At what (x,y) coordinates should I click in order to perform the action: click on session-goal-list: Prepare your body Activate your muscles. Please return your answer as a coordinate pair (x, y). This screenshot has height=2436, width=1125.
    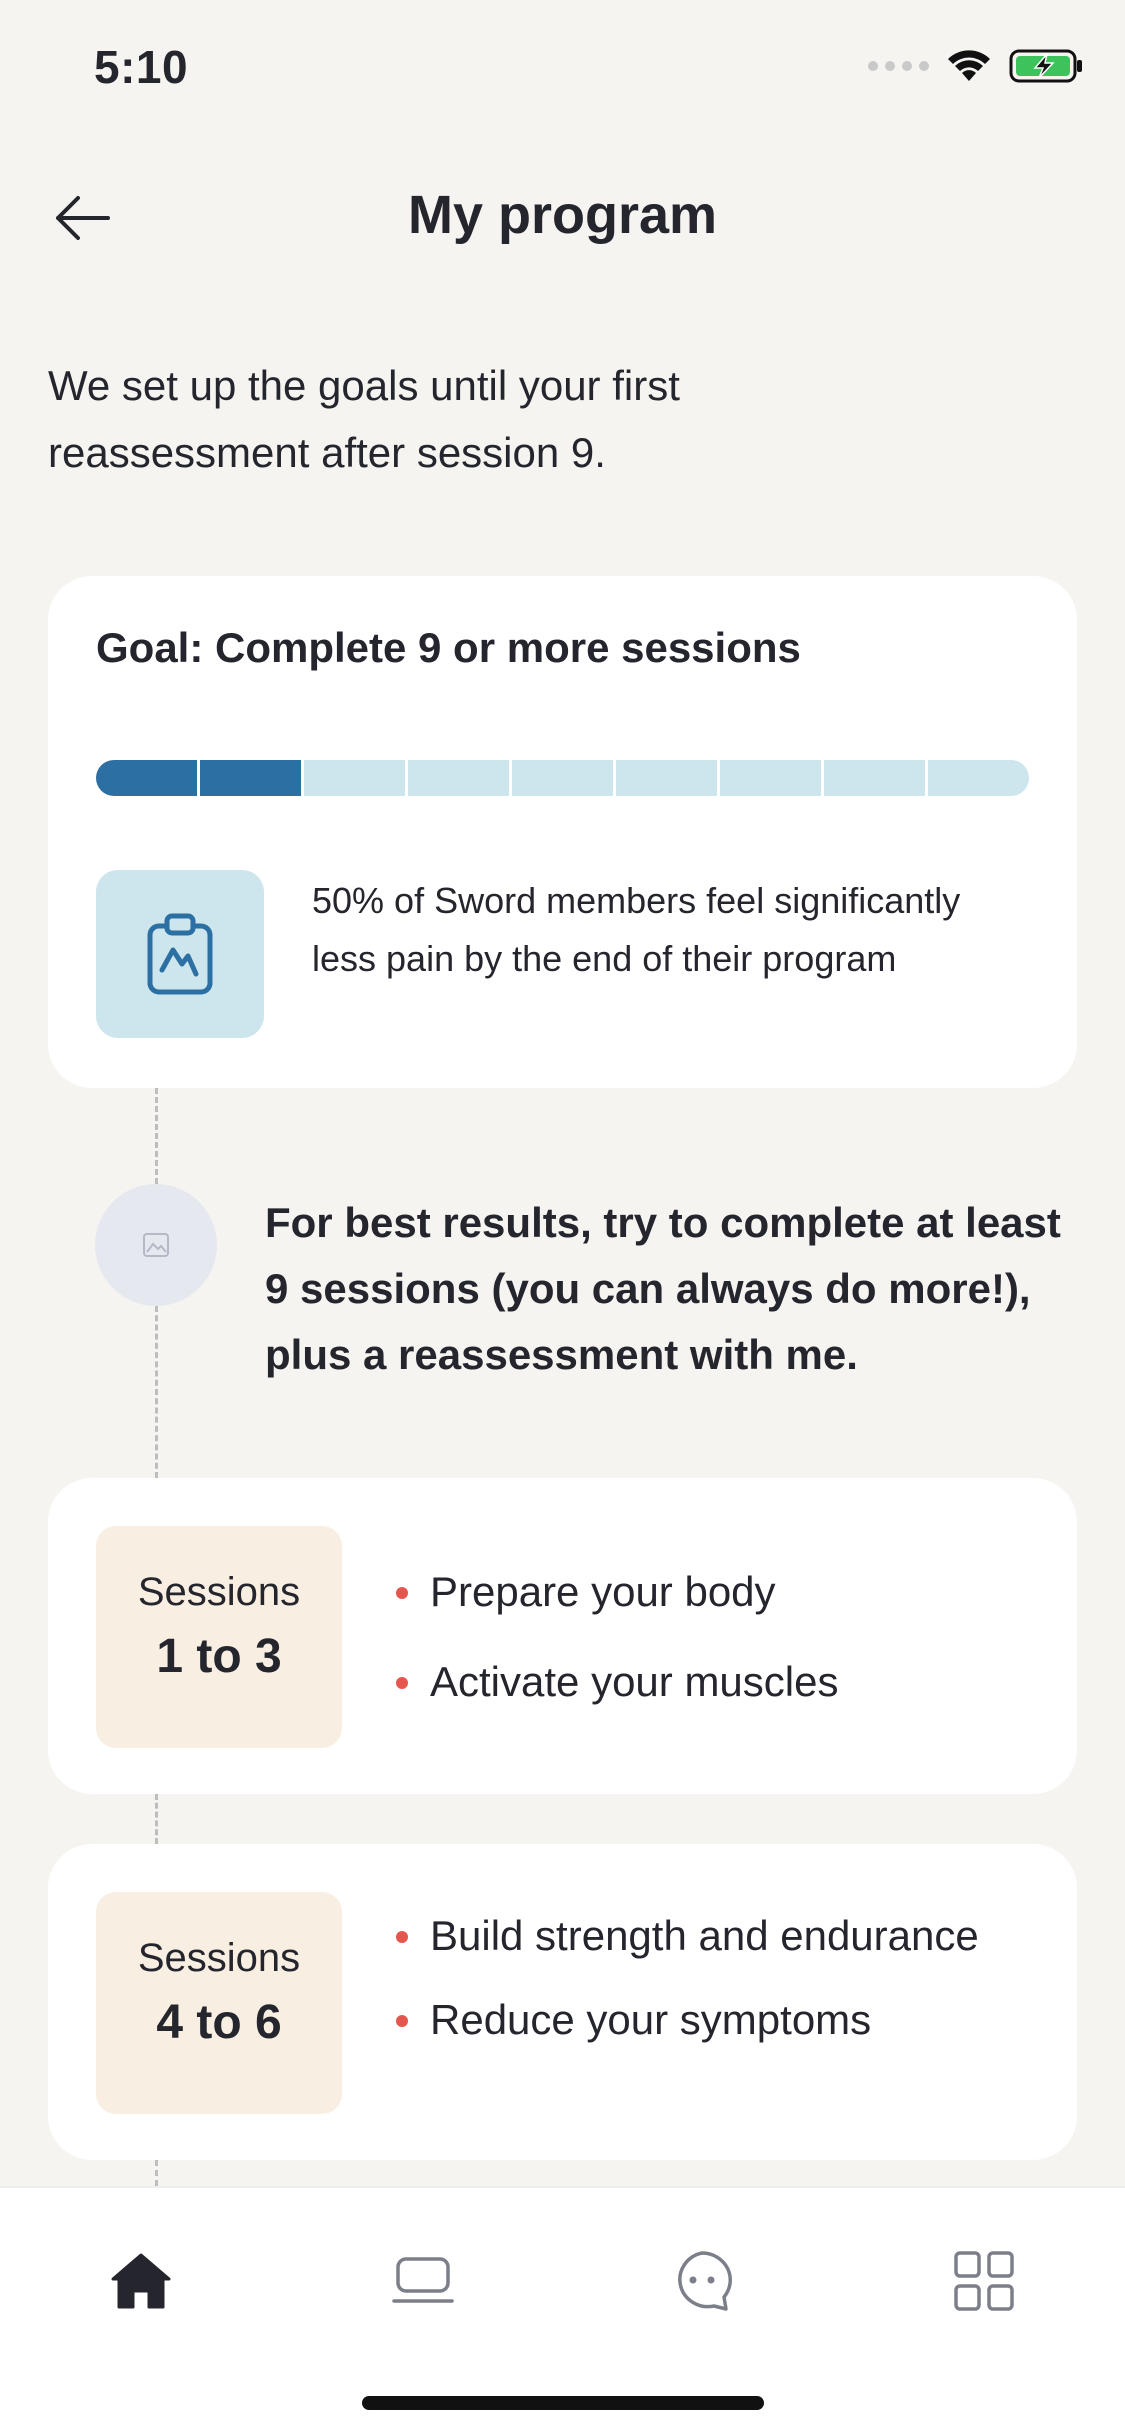
    Looking at the image, I should click on (708, 1637).